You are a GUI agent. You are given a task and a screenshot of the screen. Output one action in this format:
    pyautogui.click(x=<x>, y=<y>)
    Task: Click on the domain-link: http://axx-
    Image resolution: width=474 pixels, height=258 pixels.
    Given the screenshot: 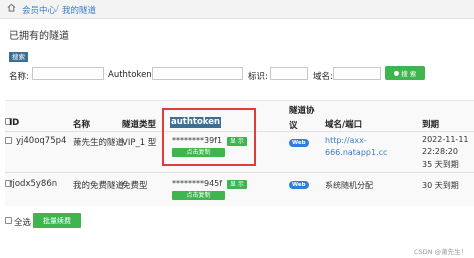 What is the action you would take?
    pyautogui.click(x=346, y=140)
    